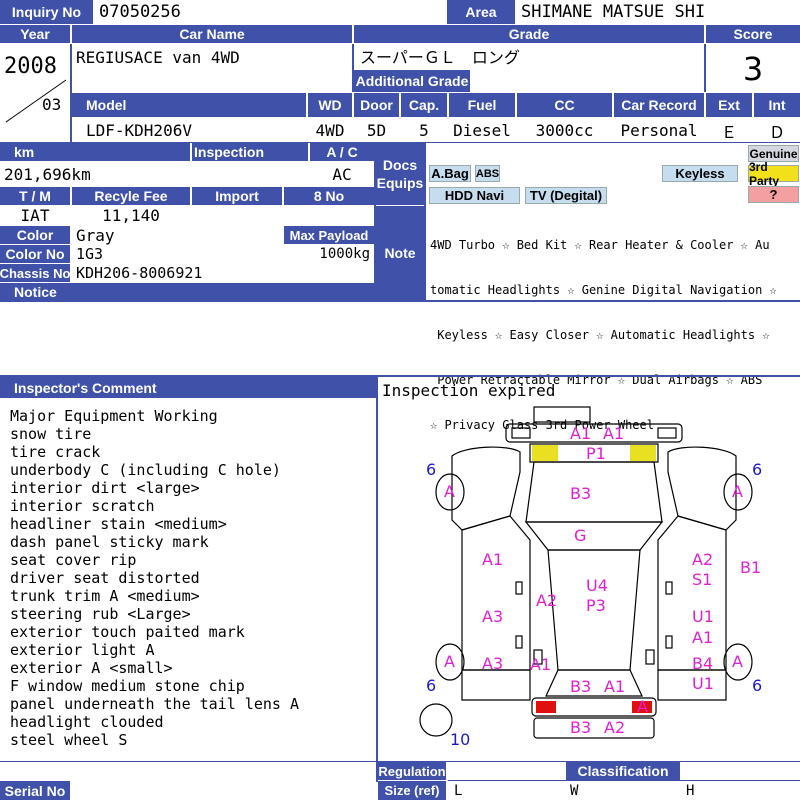 The width and height of the screenshot is (800, 800). Describe the element at coordinates (642, 706) in the screenshot. I see `damage-code: A` at that location.